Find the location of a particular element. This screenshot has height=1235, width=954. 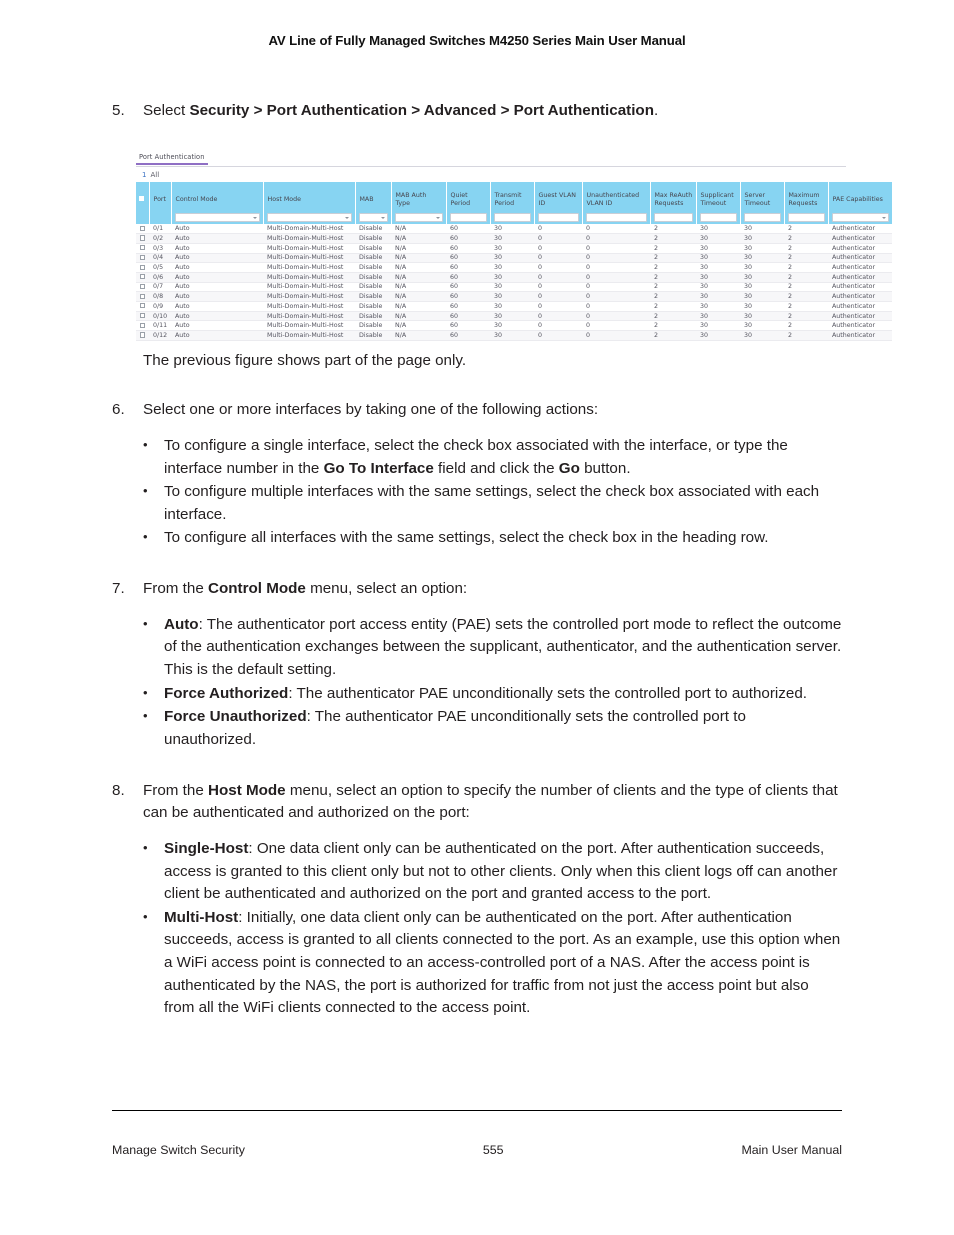

filter-input-max-reauth-requests is located at coordinates (673, 217).